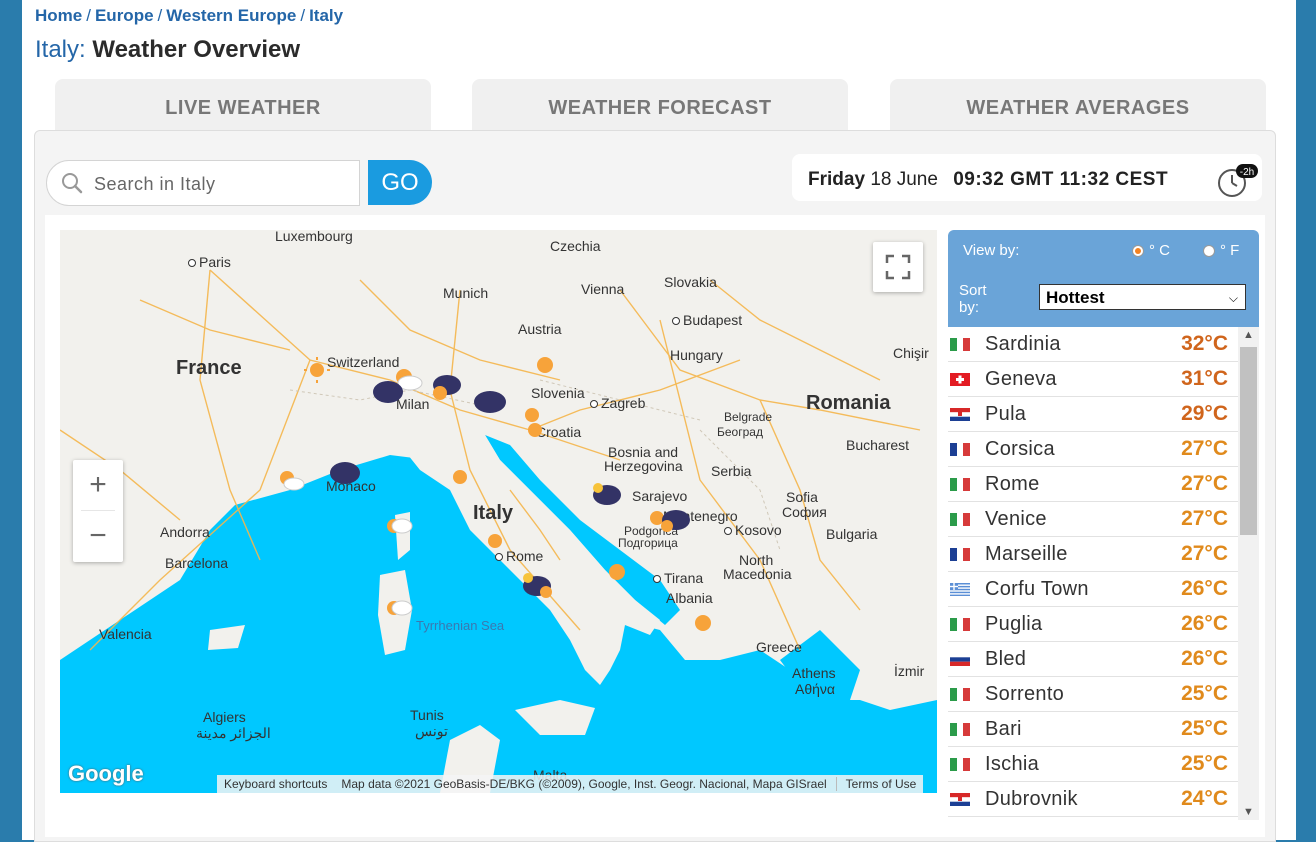 Image resolution: width=1316 pixels, height=842 pixels. Describe the element at coordinates (815, 689) in the screenshot. I see `map-label: Αθήνα` at that location.